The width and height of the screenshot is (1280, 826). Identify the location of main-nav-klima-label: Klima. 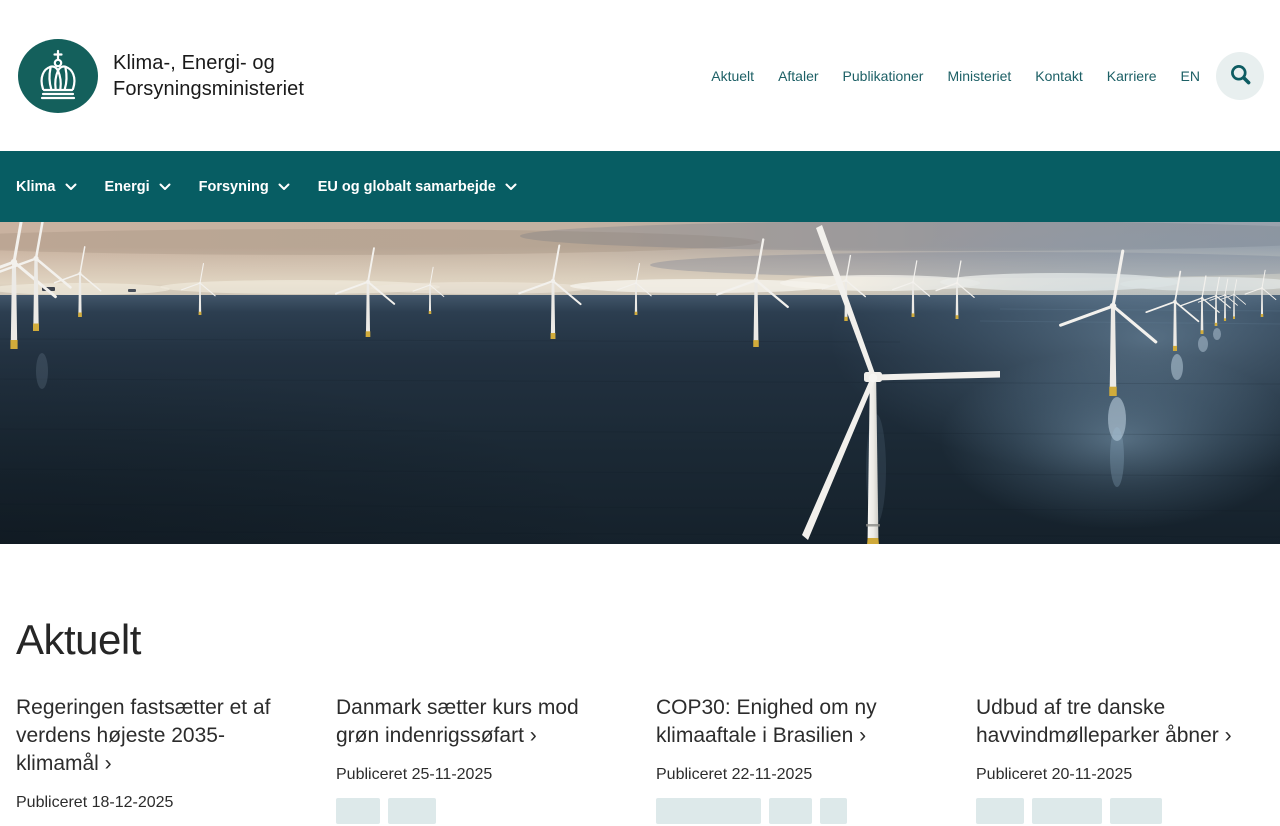
(36, 186).